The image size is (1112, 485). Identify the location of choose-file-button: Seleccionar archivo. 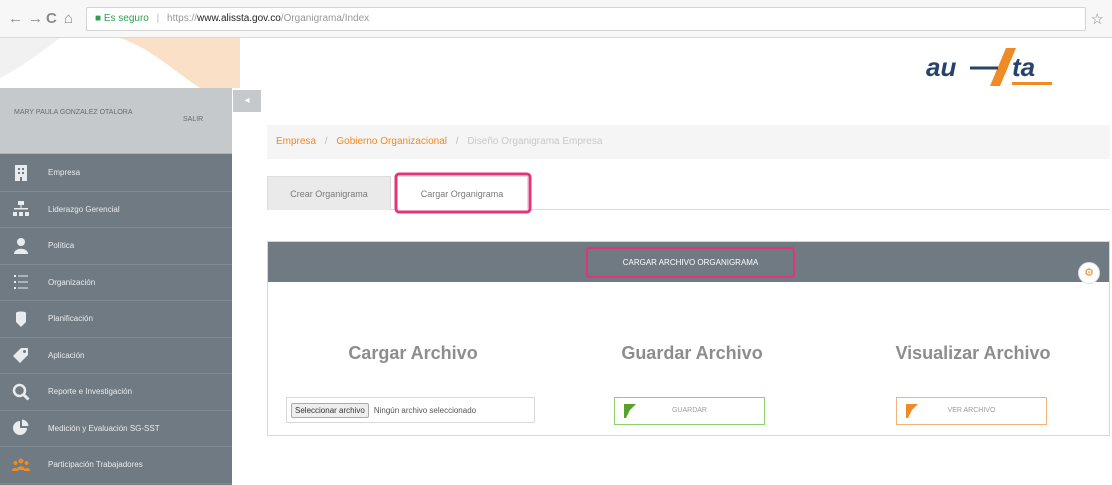
(330, 410).